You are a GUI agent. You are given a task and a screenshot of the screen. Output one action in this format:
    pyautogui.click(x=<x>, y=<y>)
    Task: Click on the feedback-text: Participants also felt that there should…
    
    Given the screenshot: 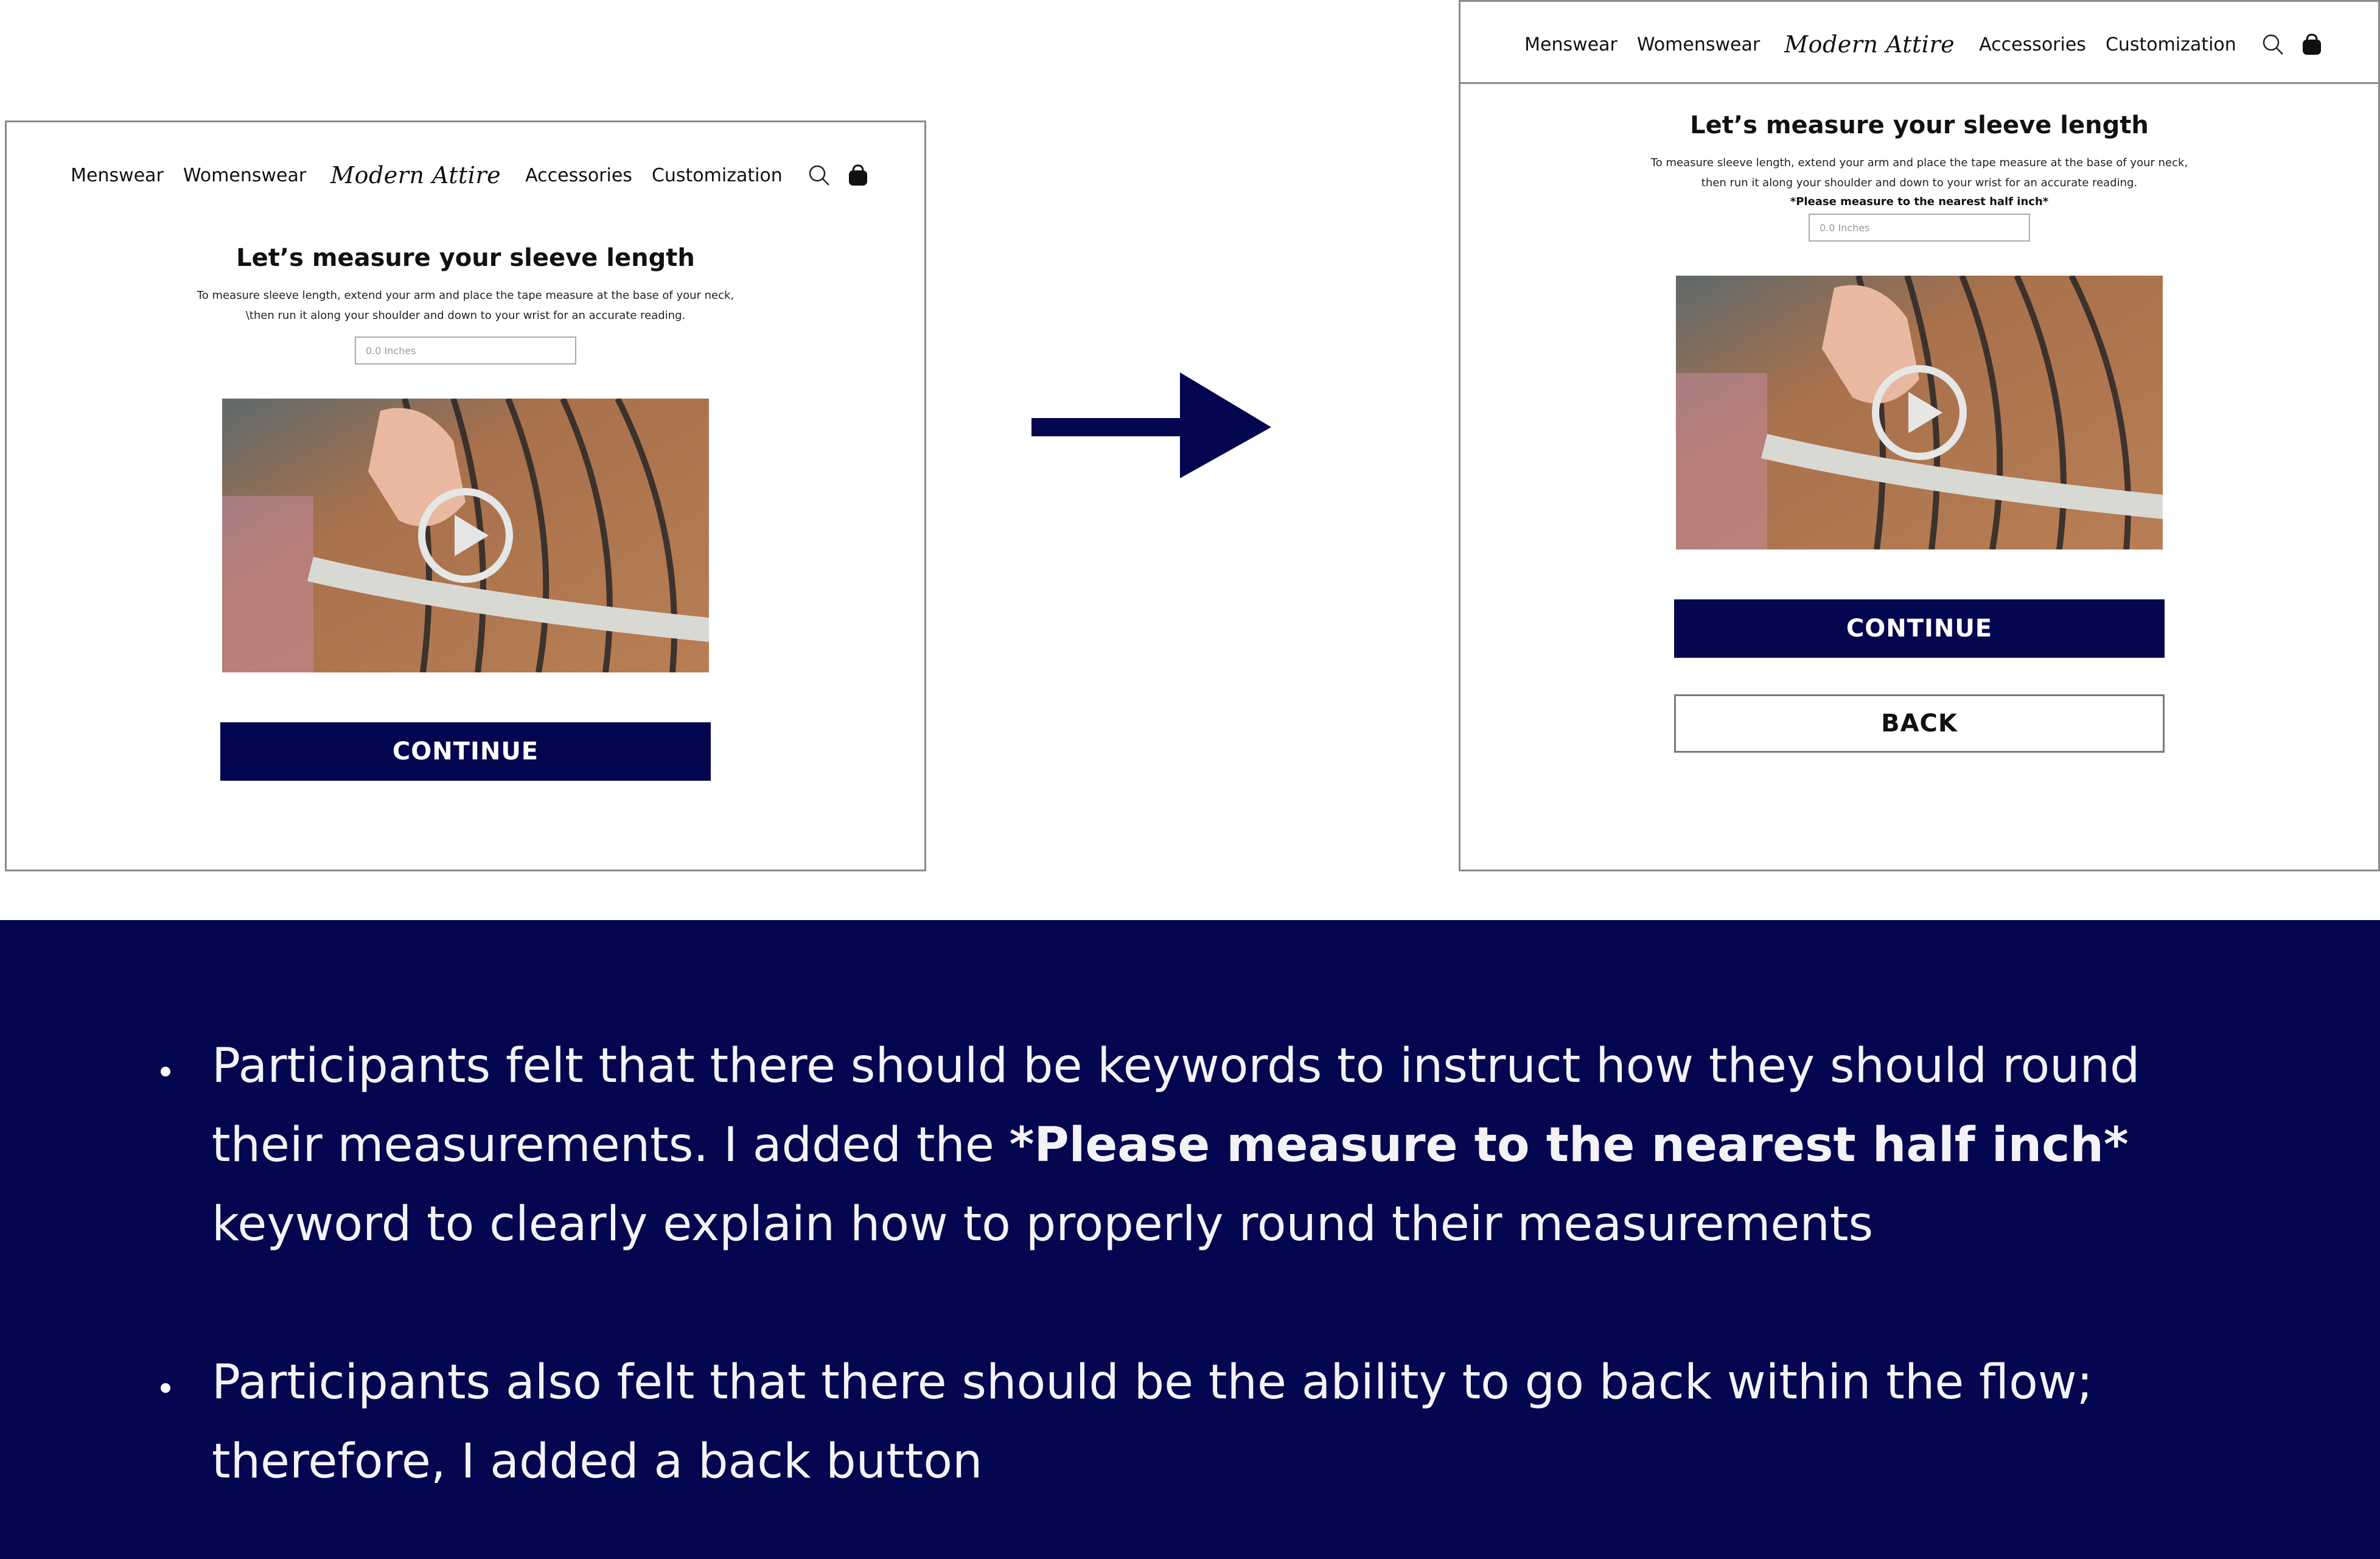 What is the action you would take?
    pyautogui.click(x=1152, y=1422)
    